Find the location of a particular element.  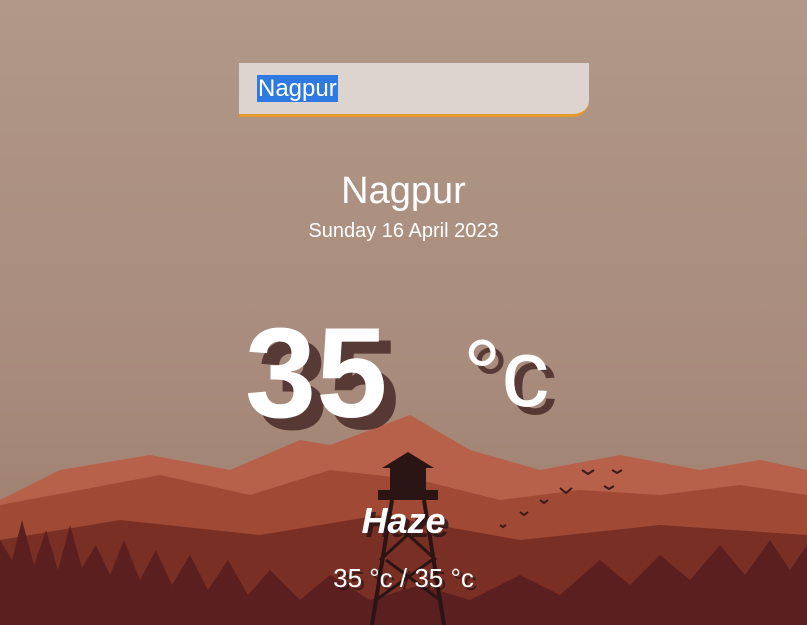

city-search-field: Nagpur is located at coordinates (414, 90).